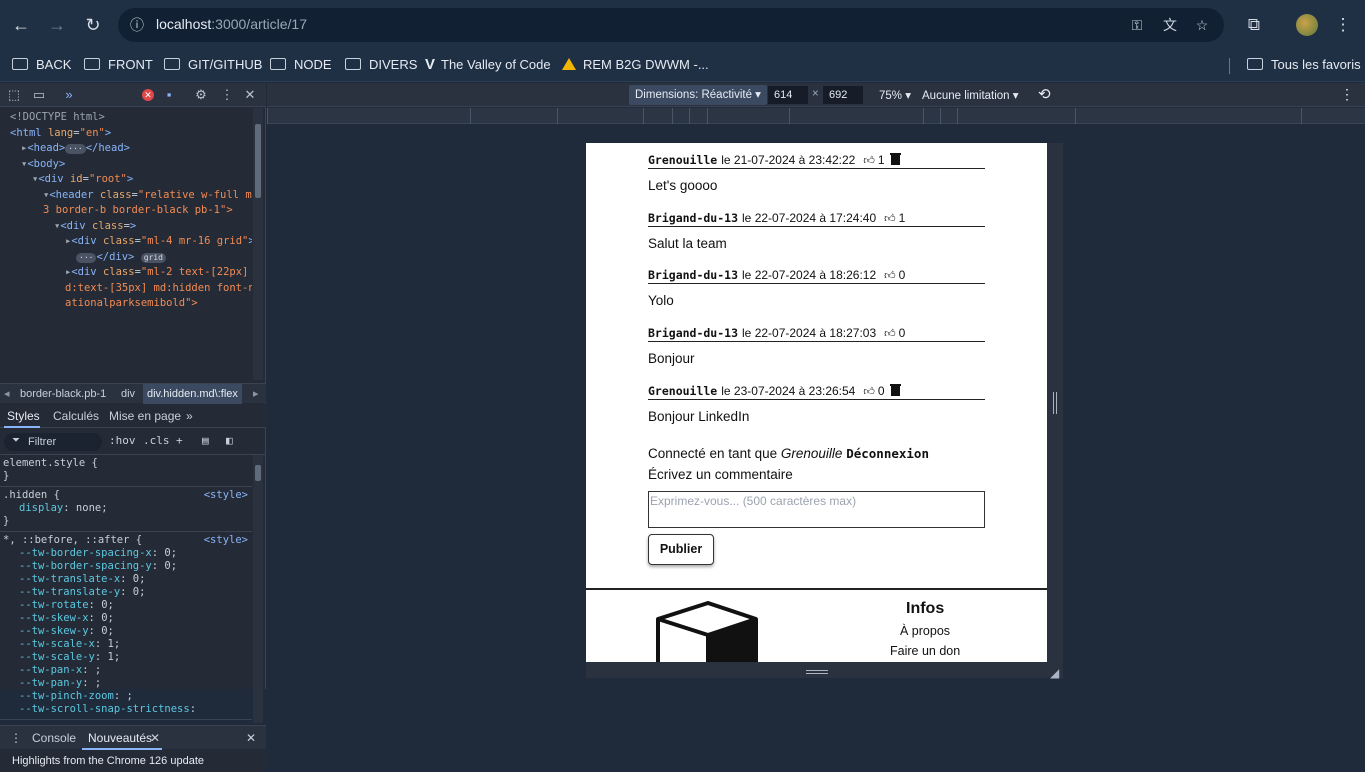 This screenshot has height=772, width=1365. What do you see at coordinates (23, 416) in the screenshot?
I see `tab-styles: Styles` at bounding box center [23, 416].